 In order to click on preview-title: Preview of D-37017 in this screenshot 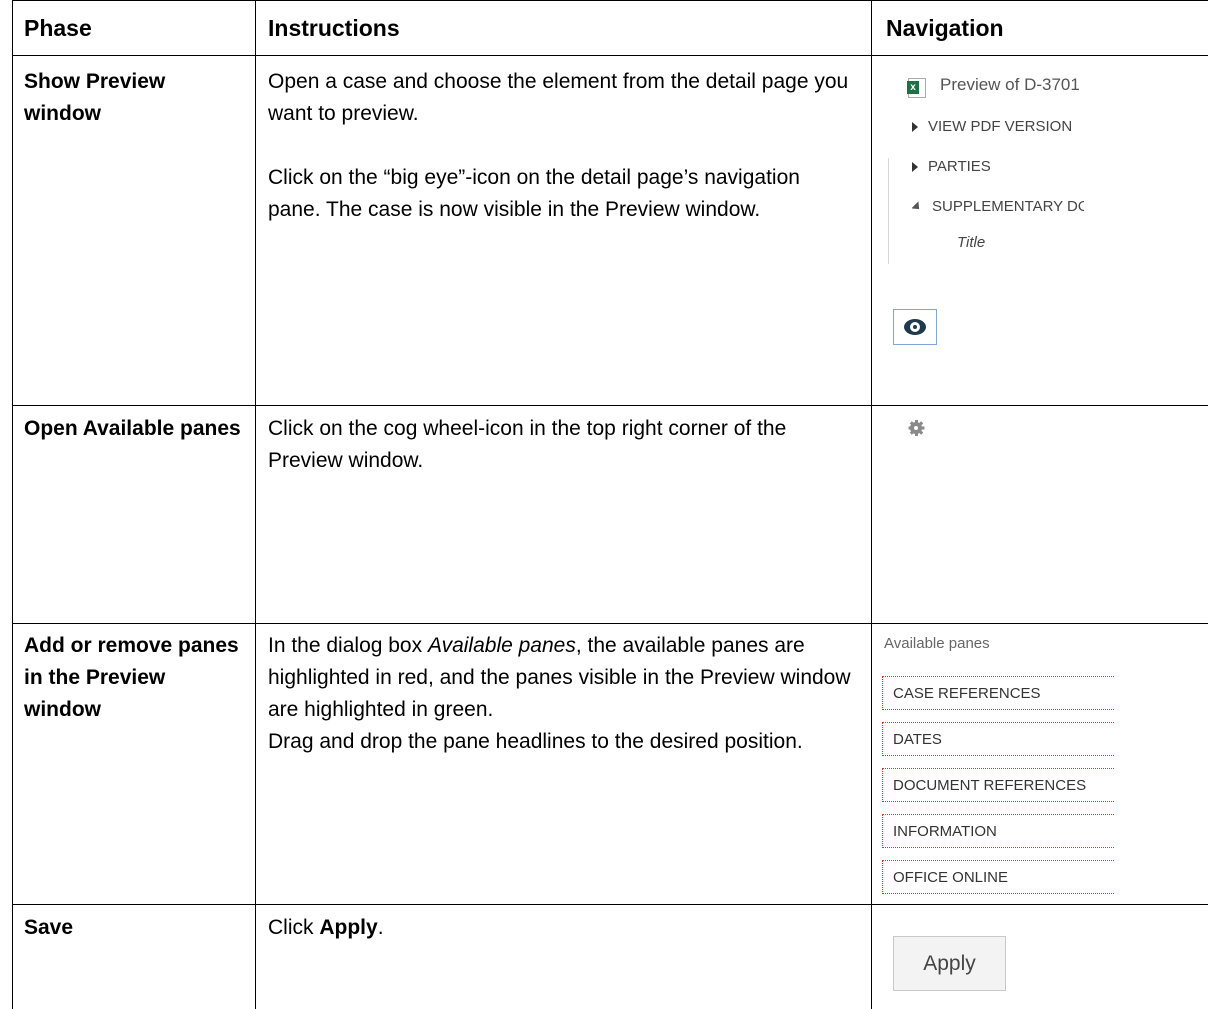, I will do `click(1010, 85)`.